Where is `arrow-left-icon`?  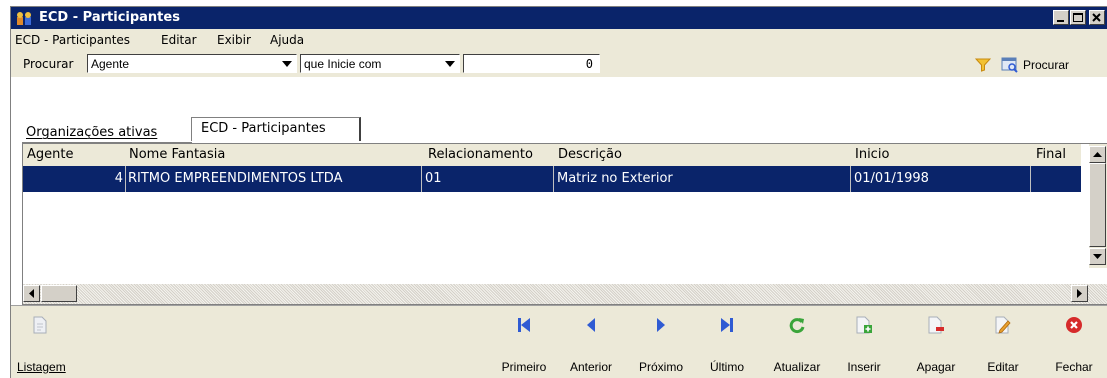
arrow-left-icon is located at coordinates (31, 293).